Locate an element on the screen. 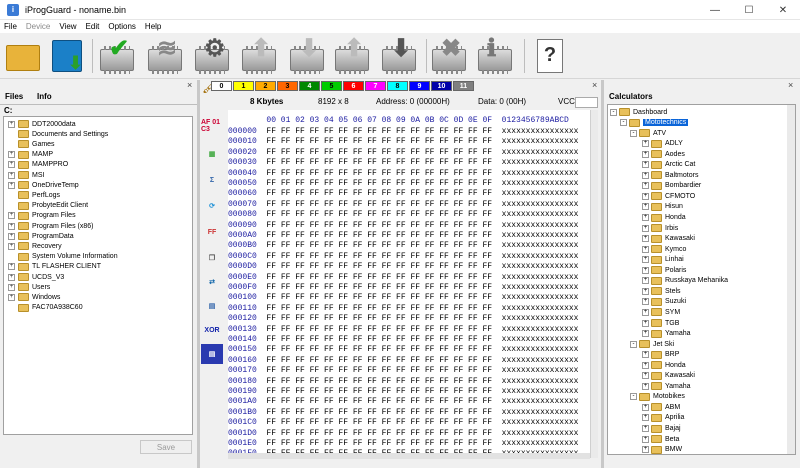  fill-ff-icon: FF is located at coordinates (212, 232).